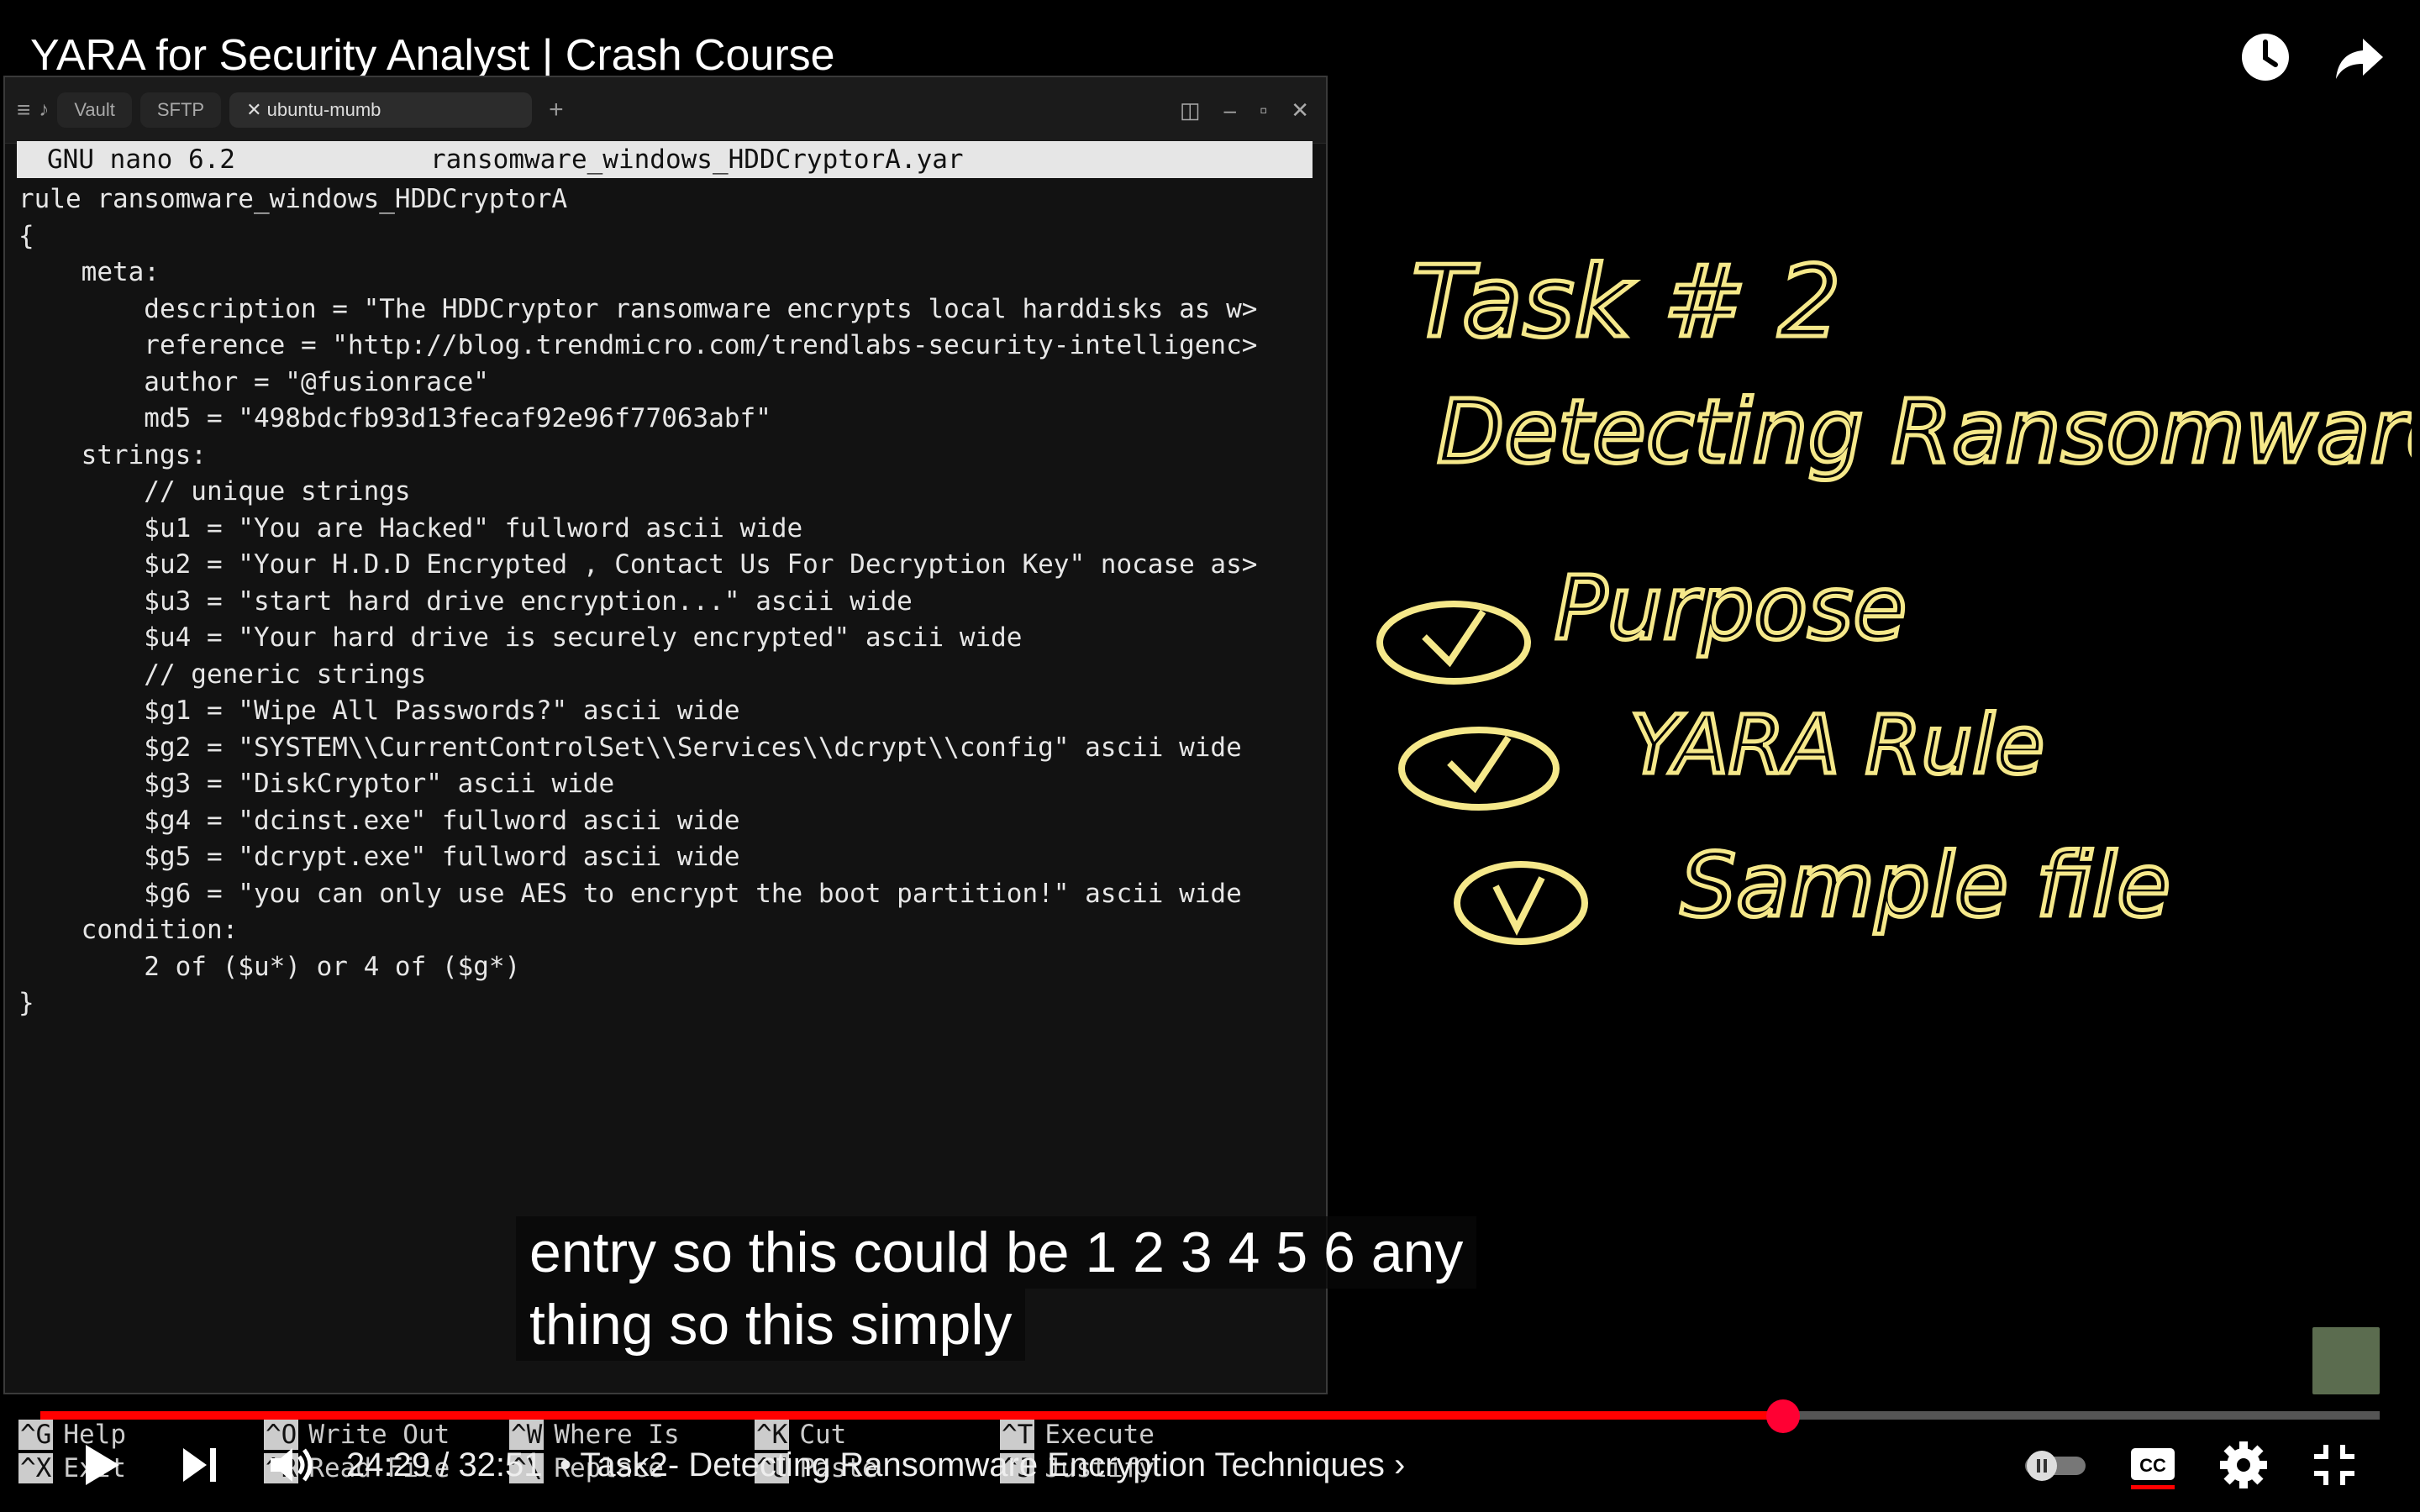 The width and height of the screenshot is (2420, 1512). I want to click on code-line: $g3 = "DiskCryptor" ascii wide, so click(316, 784).